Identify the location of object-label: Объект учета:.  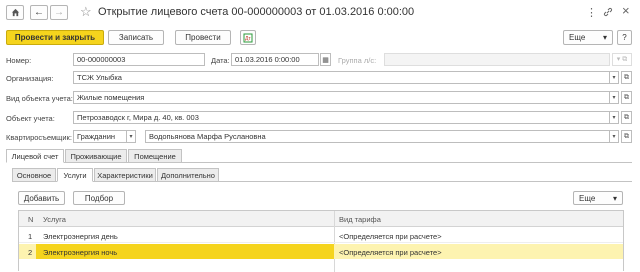
(30, 118).